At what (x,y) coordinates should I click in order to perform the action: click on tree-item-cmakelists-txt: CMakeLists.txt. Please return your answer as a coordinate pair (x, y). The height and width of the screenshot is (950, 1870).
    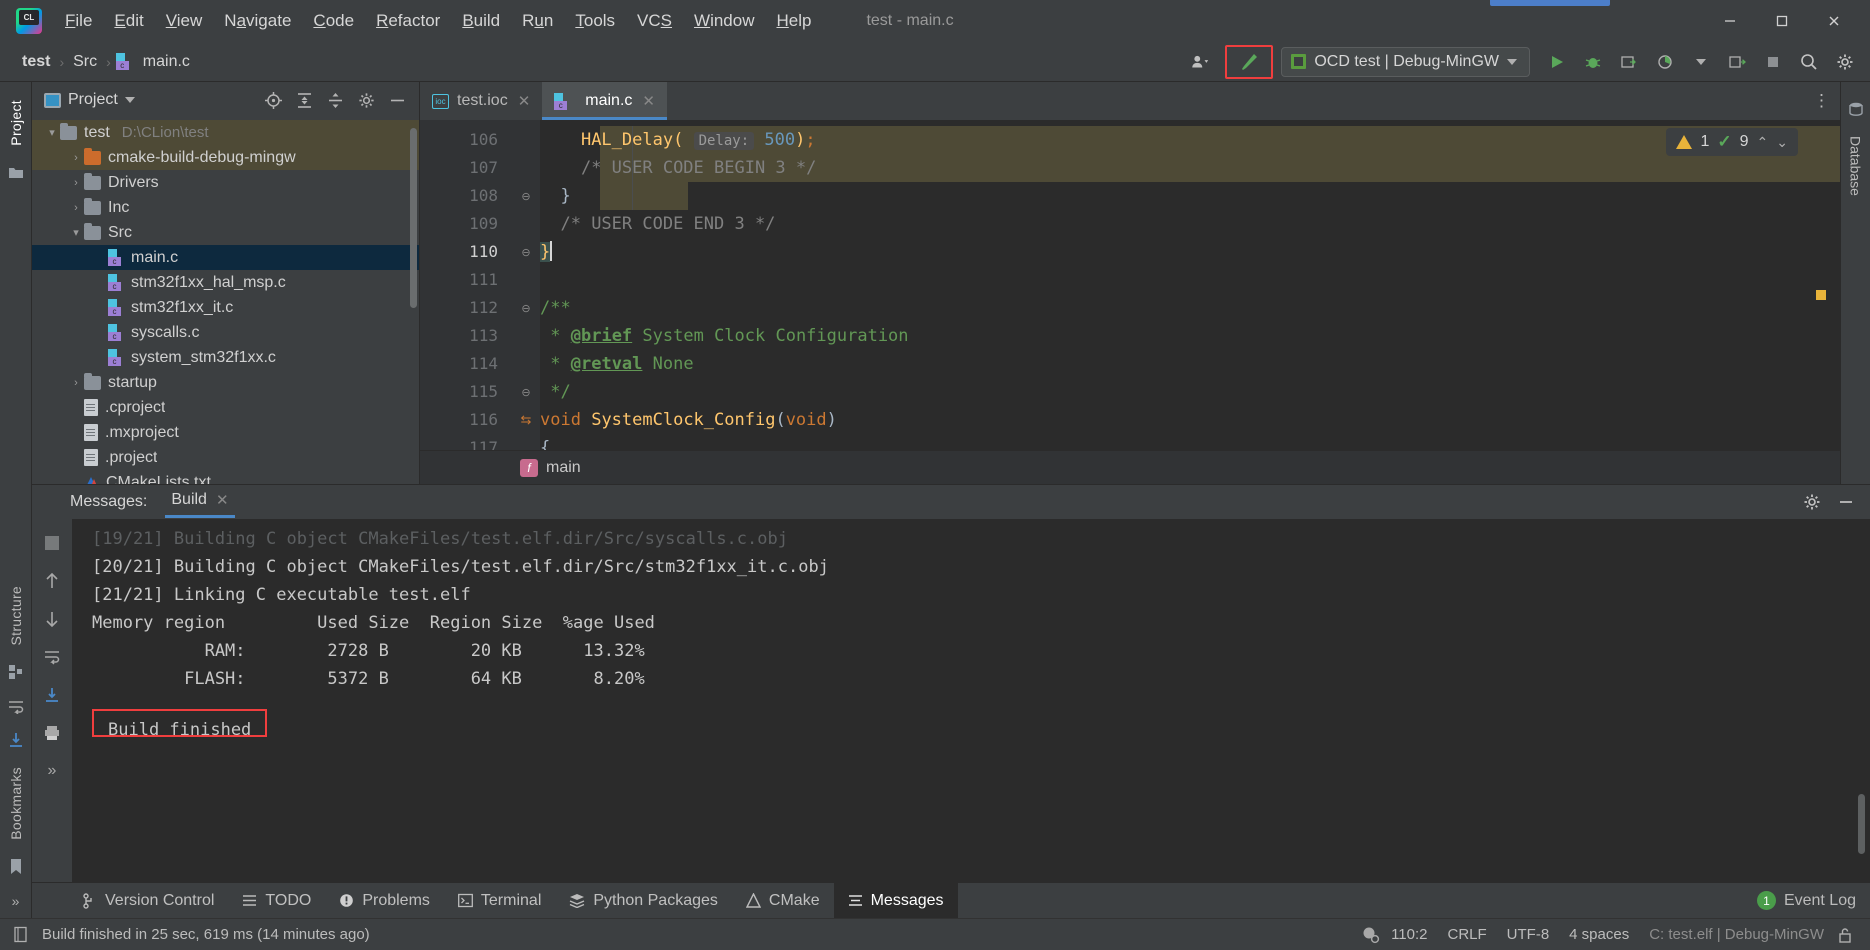
    Looking at the image, I should click on (225, 477).